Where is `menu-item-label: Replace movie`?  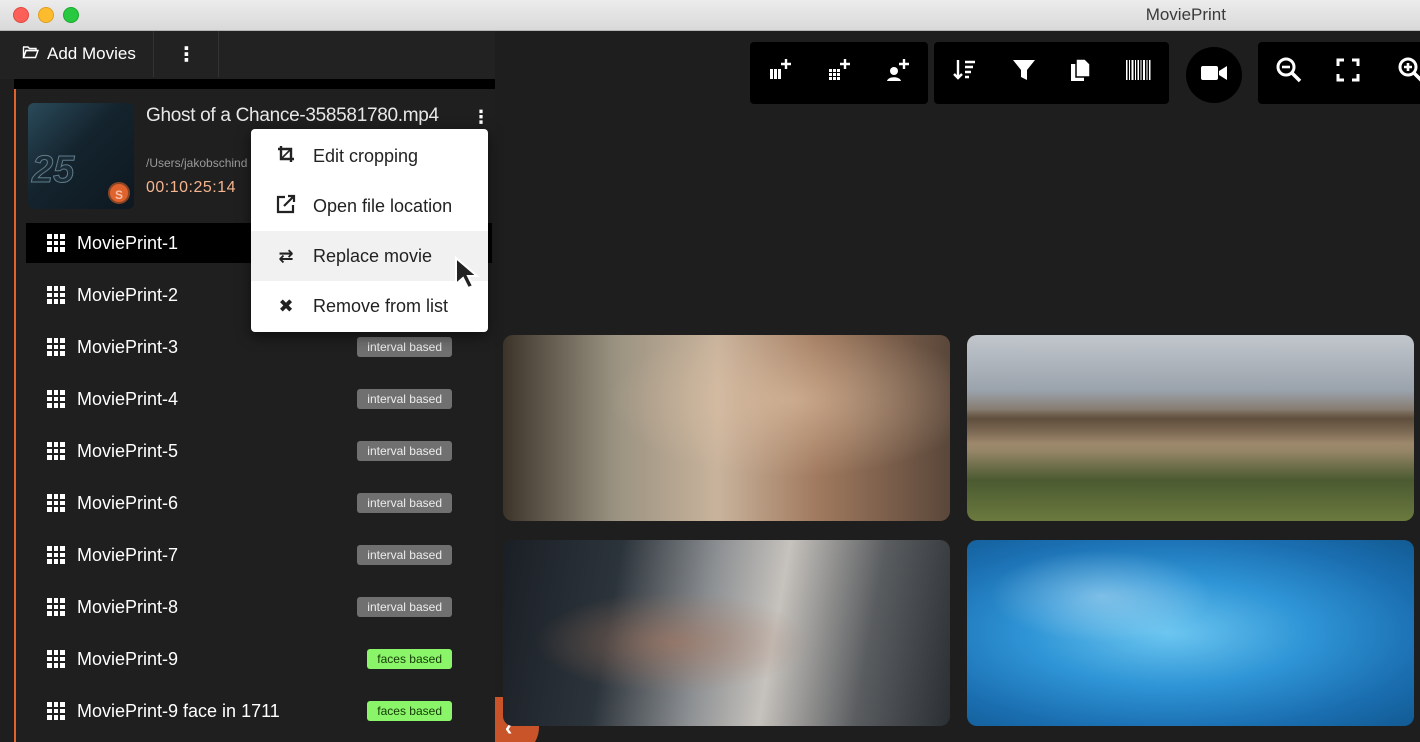
menu-item-label: Replace movie is located at coordinates (373, 255).